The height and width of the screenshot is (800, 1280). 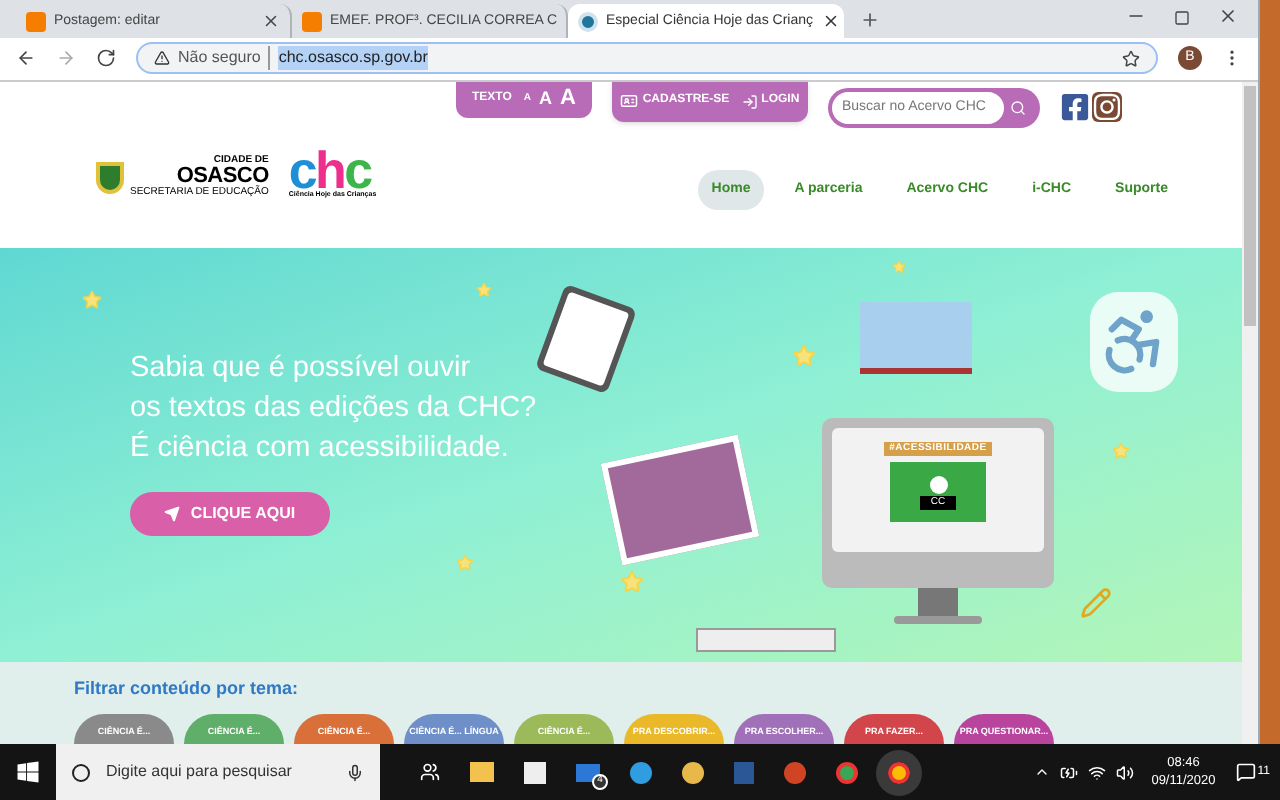 What do you see at coordinates (847, 772) in the screenshot?
I see `chrome-app-icon` at bounding box center [847, 772].